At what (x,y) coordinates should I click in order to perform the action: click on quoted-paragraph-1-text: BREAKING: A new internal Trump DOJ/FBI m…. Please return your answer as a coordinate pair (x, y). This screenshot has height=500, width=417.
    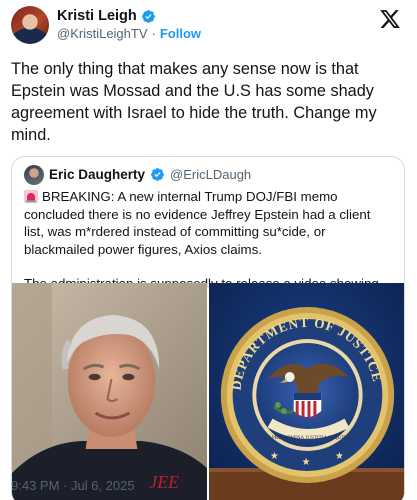
    Looking at the image, I should click on (197, 223).